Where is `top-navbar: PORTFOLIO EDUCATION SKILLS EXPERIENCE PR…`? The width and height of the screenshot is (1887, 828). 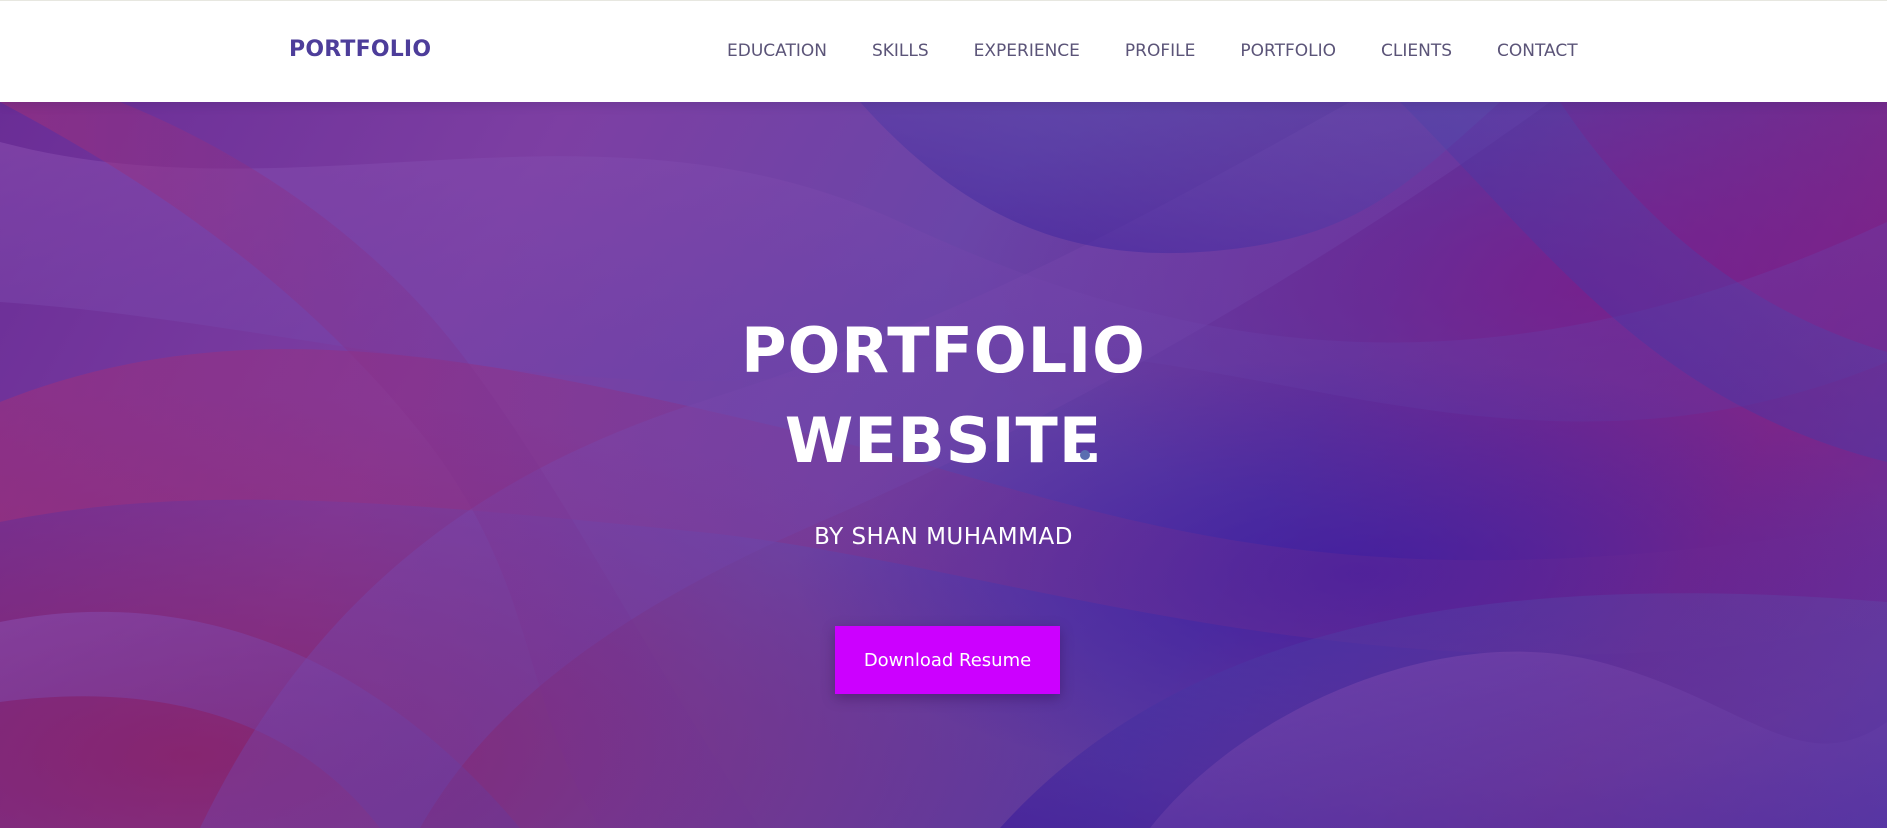
top-navbar: PORTFOLIO EDUCATION SKILLS EXPERIENCE PR… is located at coordinates (943, 51).